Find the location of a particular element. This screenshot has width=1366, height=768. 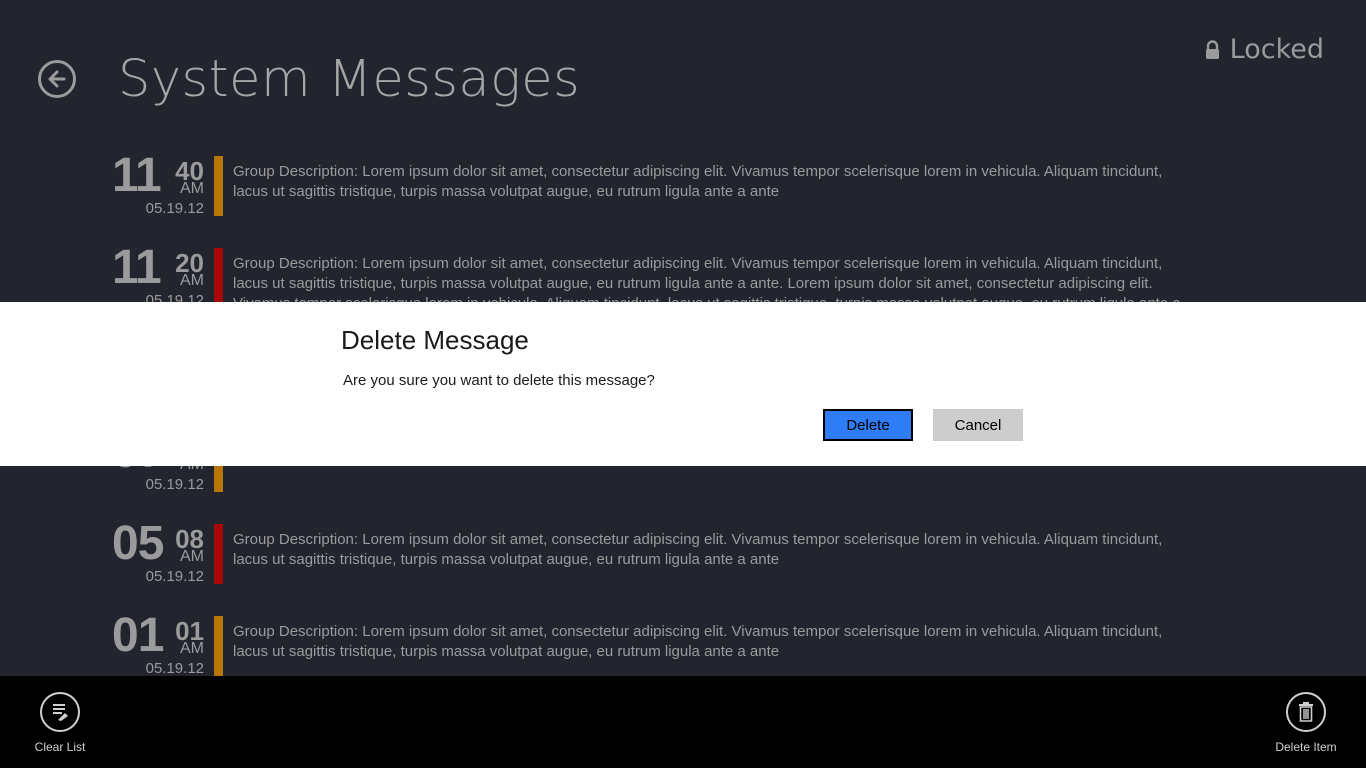

delete-item-button: Delete Item is located at coordinates (1306, 723).